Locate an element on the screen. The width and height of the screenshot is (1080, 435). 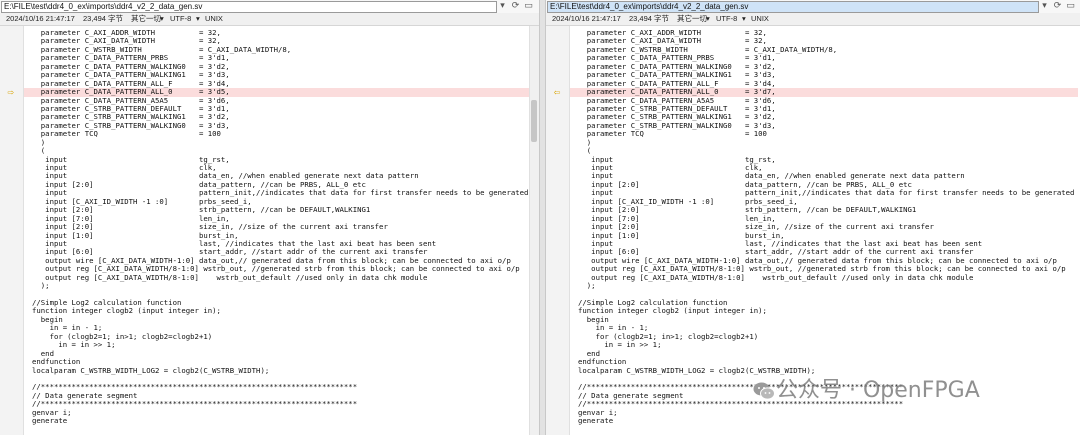
pane-splitter is located at coordinates (542, 217).